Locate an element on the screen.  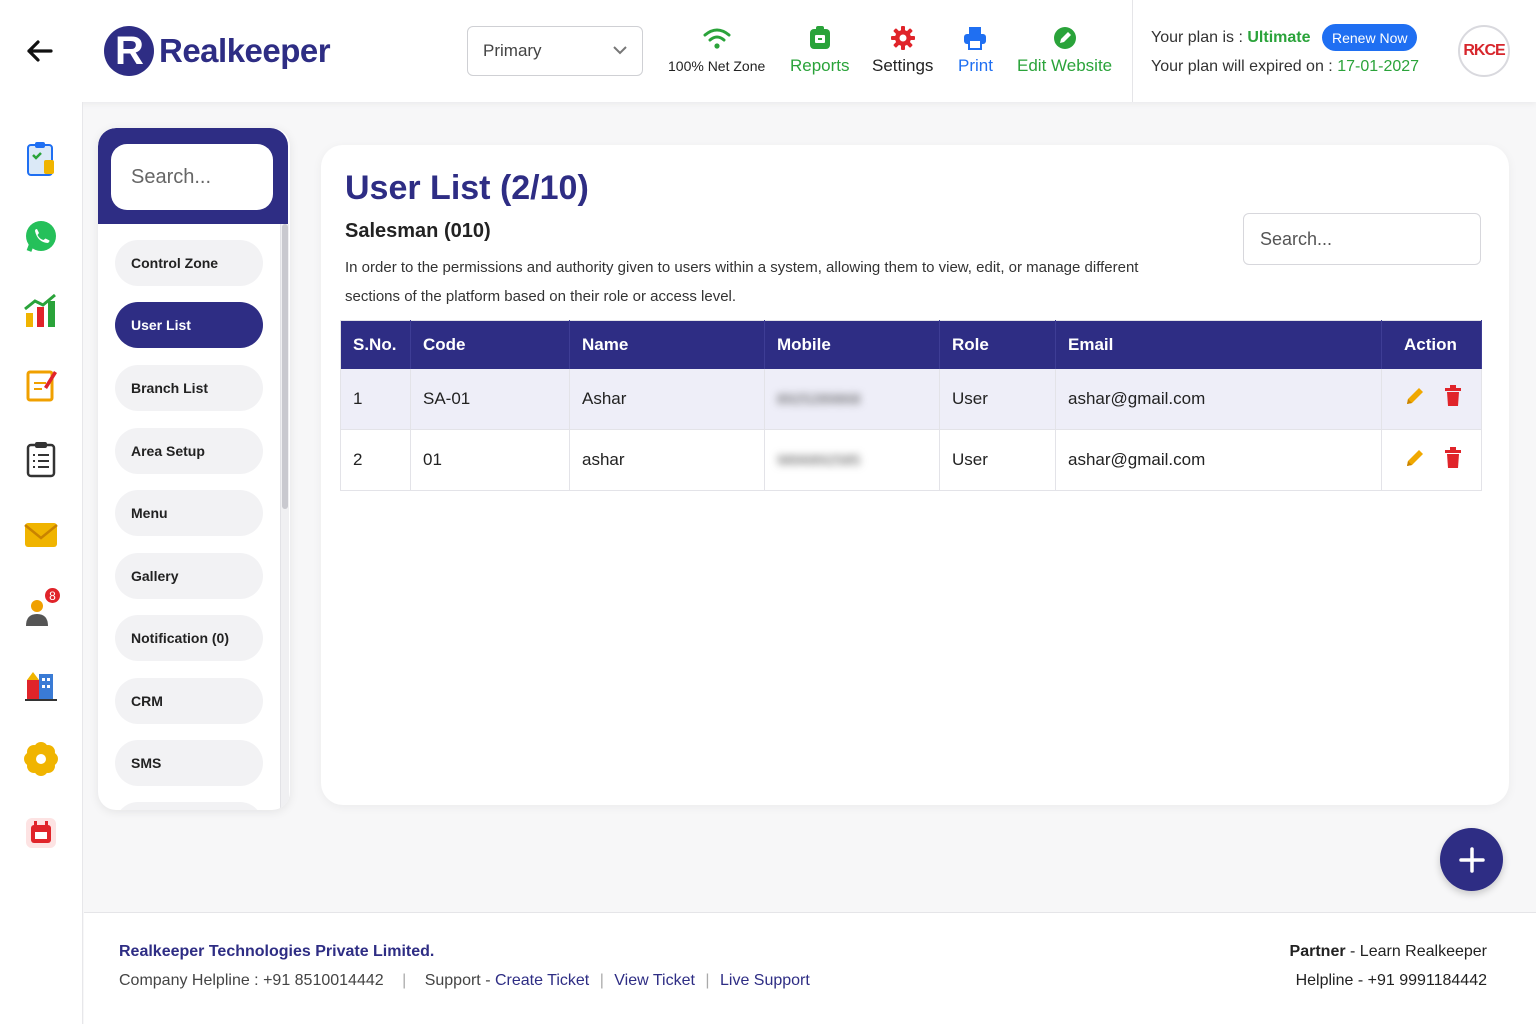
cell-sno: 2 is located at coordinates (375, 460).